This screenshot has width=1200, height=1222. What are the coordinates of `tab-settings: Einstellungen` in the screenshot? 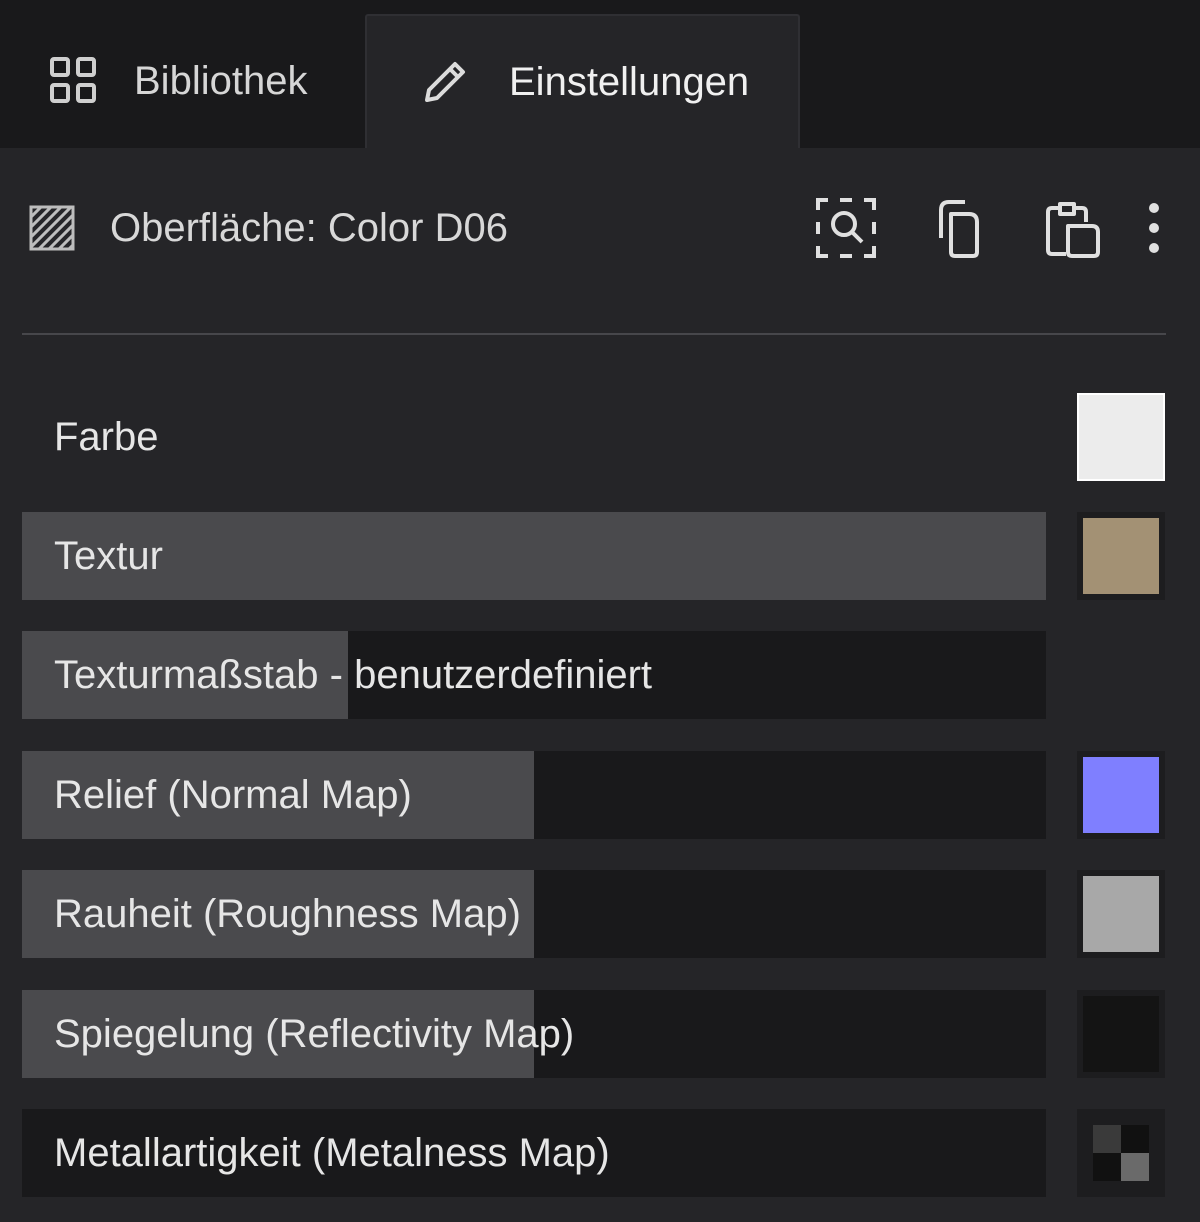 It's located at (582, 81).